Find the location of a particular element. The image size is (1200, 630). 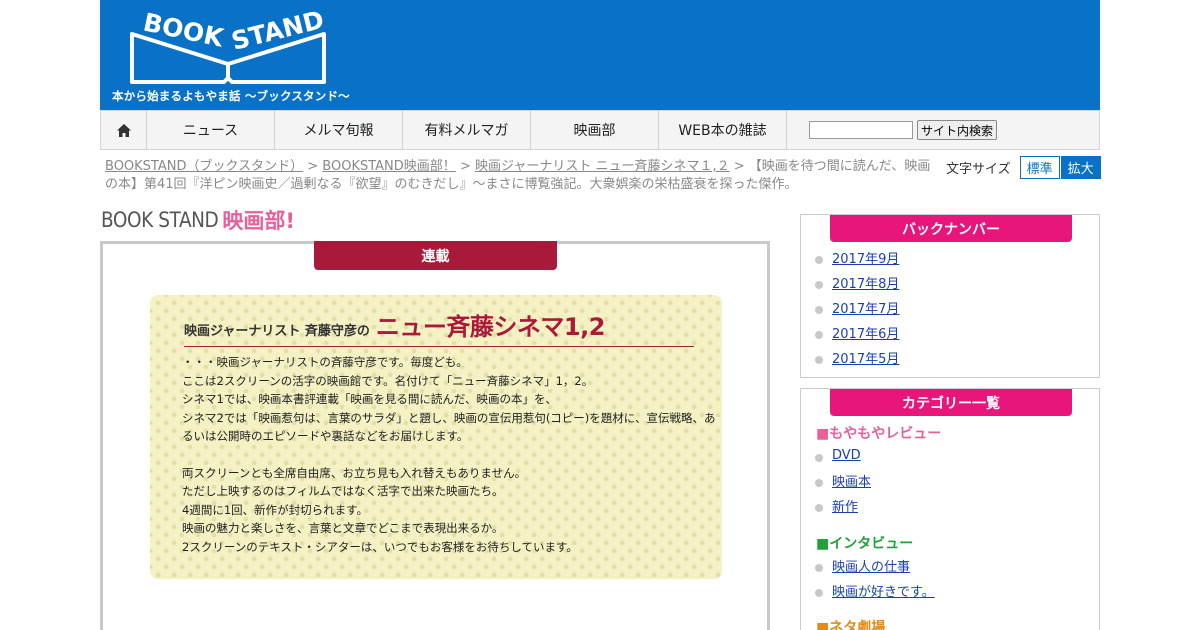

category-link: DVD is located at coordinates (846, 455).